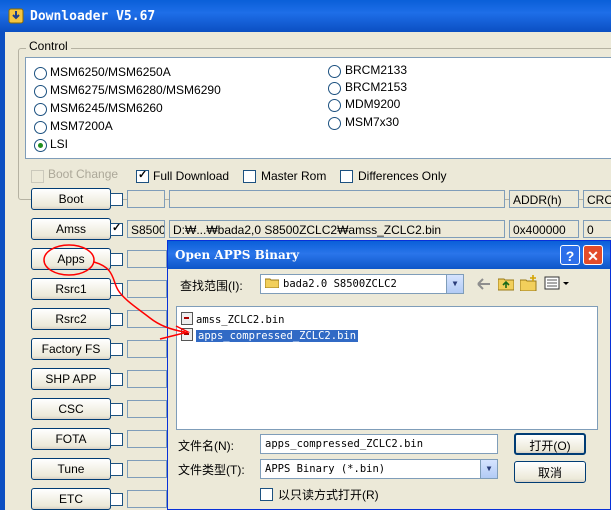 Image resolution: width=611 pixels, height=510 pixels. I want to click on annotation-arrow, so click(139, 297).